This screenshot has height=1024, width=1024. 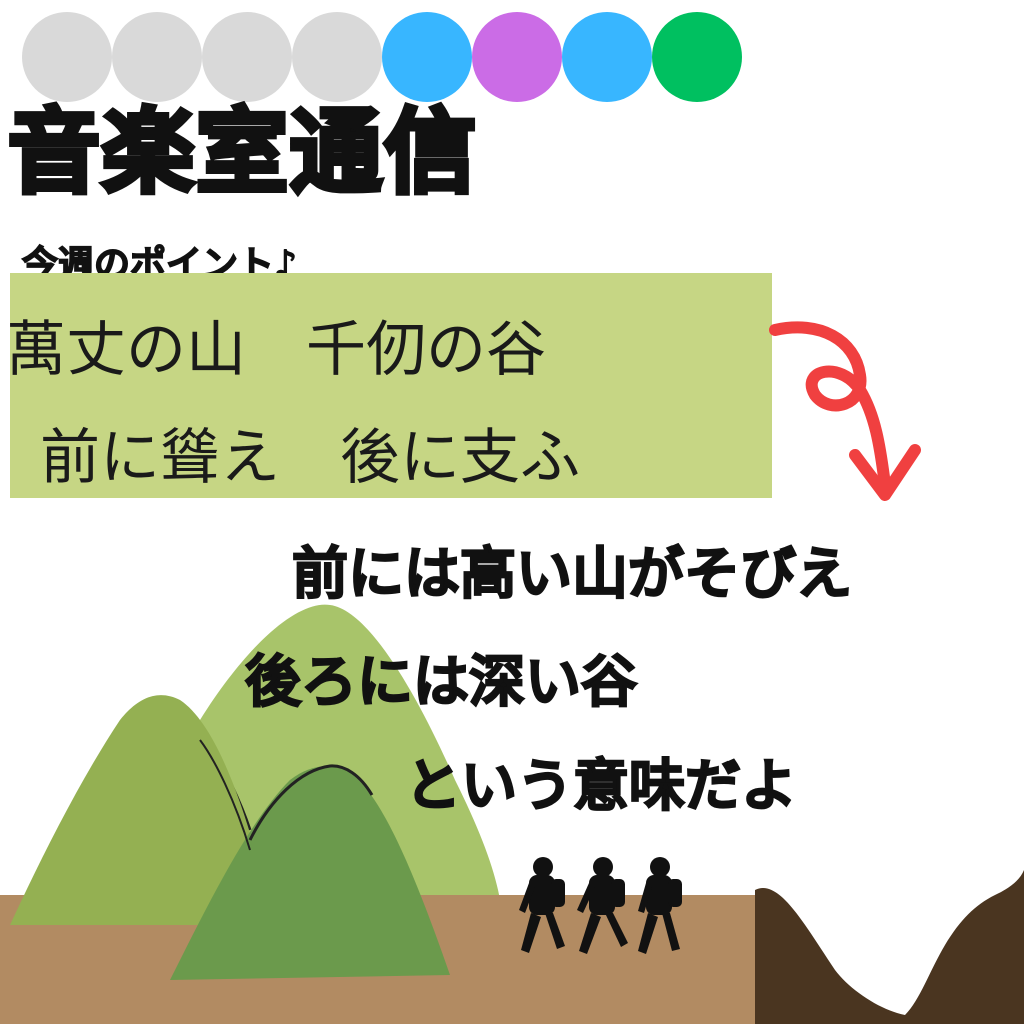 I want to click on meaning-line-2: 後ろには深い谷, so click(x=441, y=682).